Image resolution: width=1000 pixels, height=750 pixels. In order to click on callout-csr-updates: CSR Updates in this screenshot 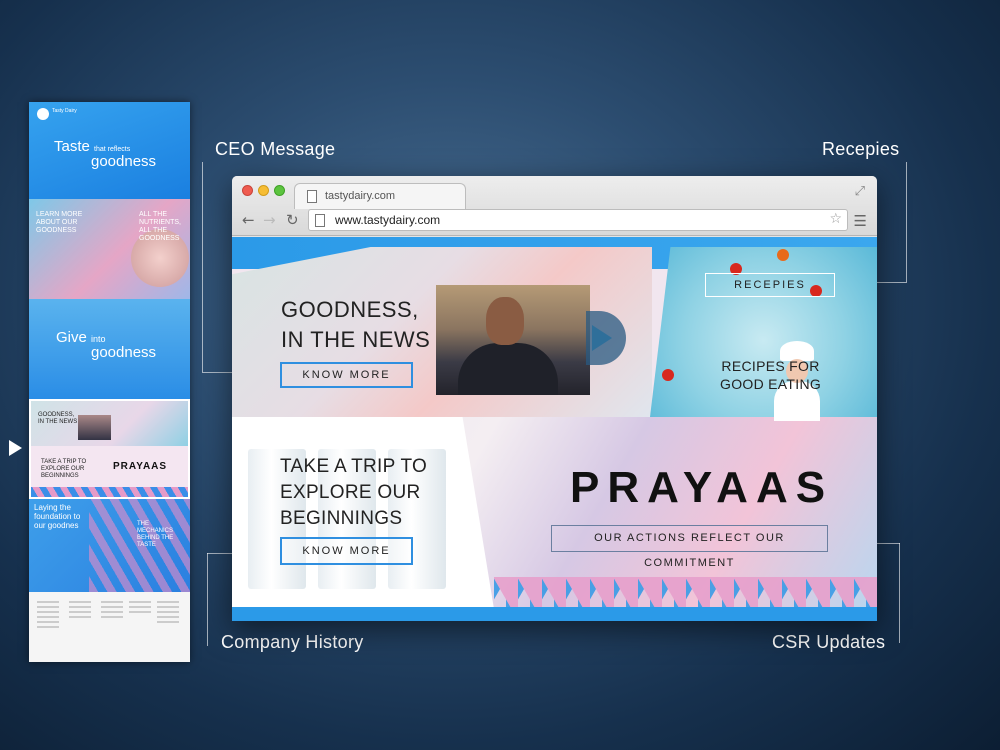, I will do `click(829, 642)`.